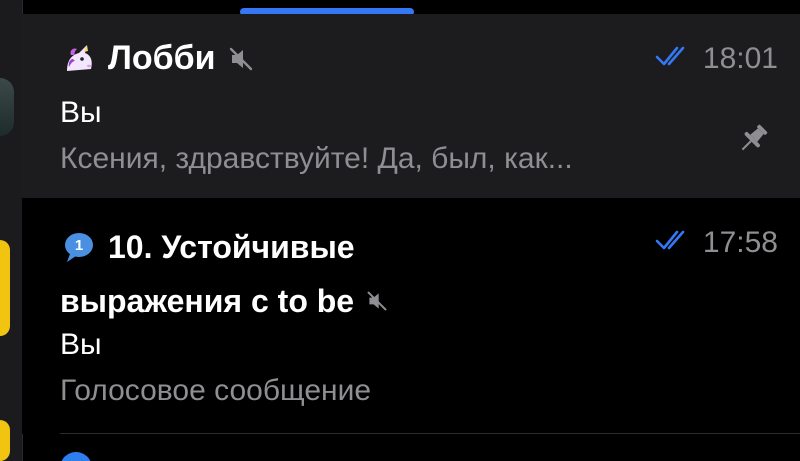 The width and height of the screenshot is (800, 461). Describe the element at coordinates (162, 58) in the screenshot. I see `chat-title: Лобби` at that location.